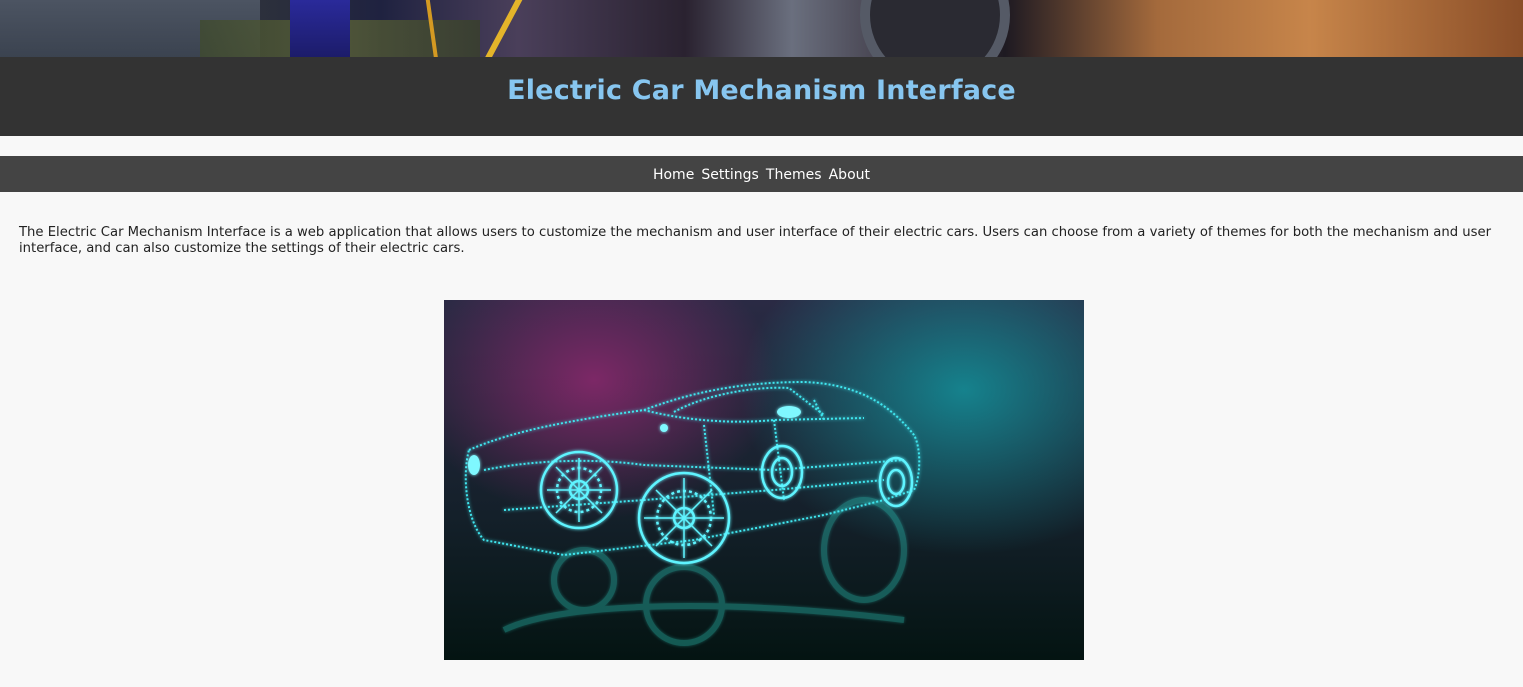 Image resolution: width=1523 pixels, height=687 pixels. I want to click on hologram-car-graphic, so click(692, 513).